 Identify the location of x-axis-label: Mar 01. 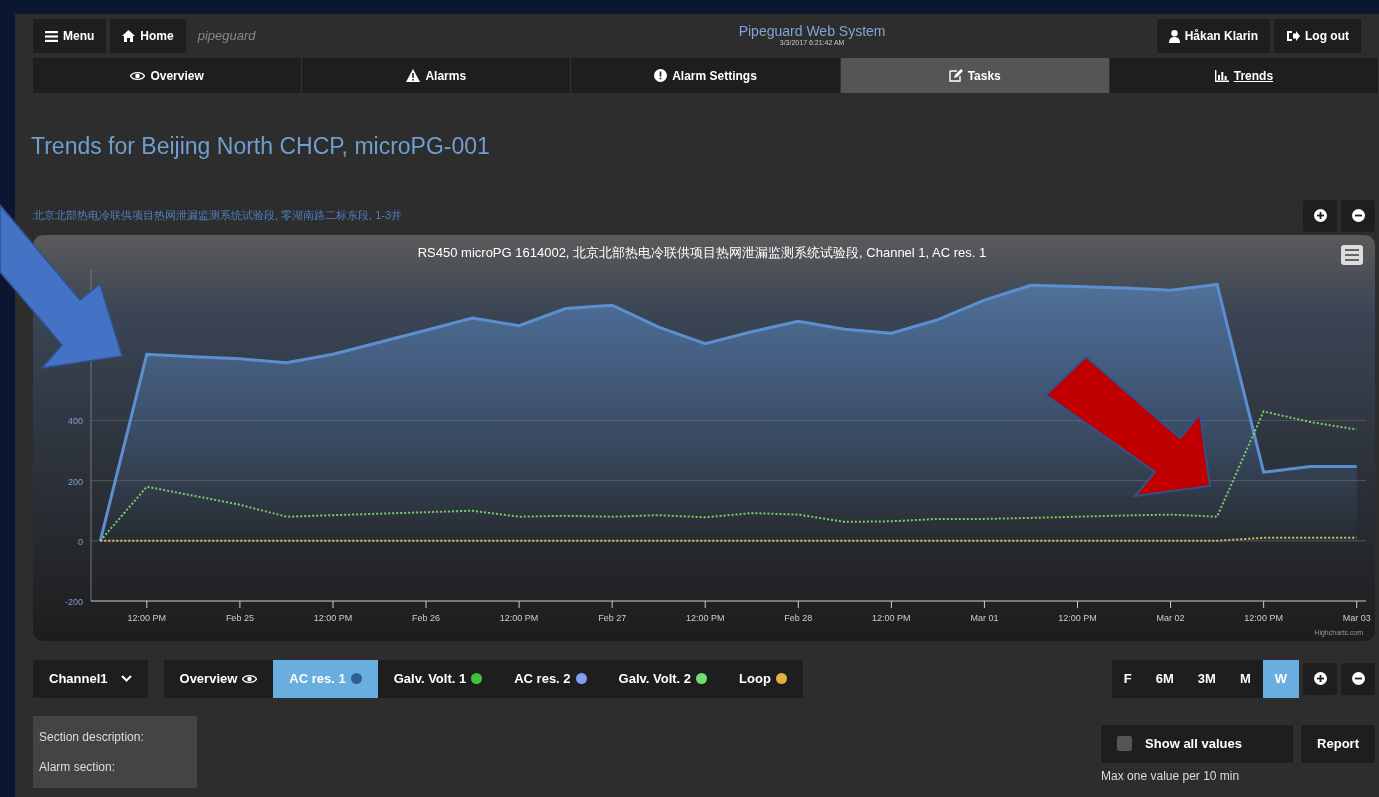
(984, 617).